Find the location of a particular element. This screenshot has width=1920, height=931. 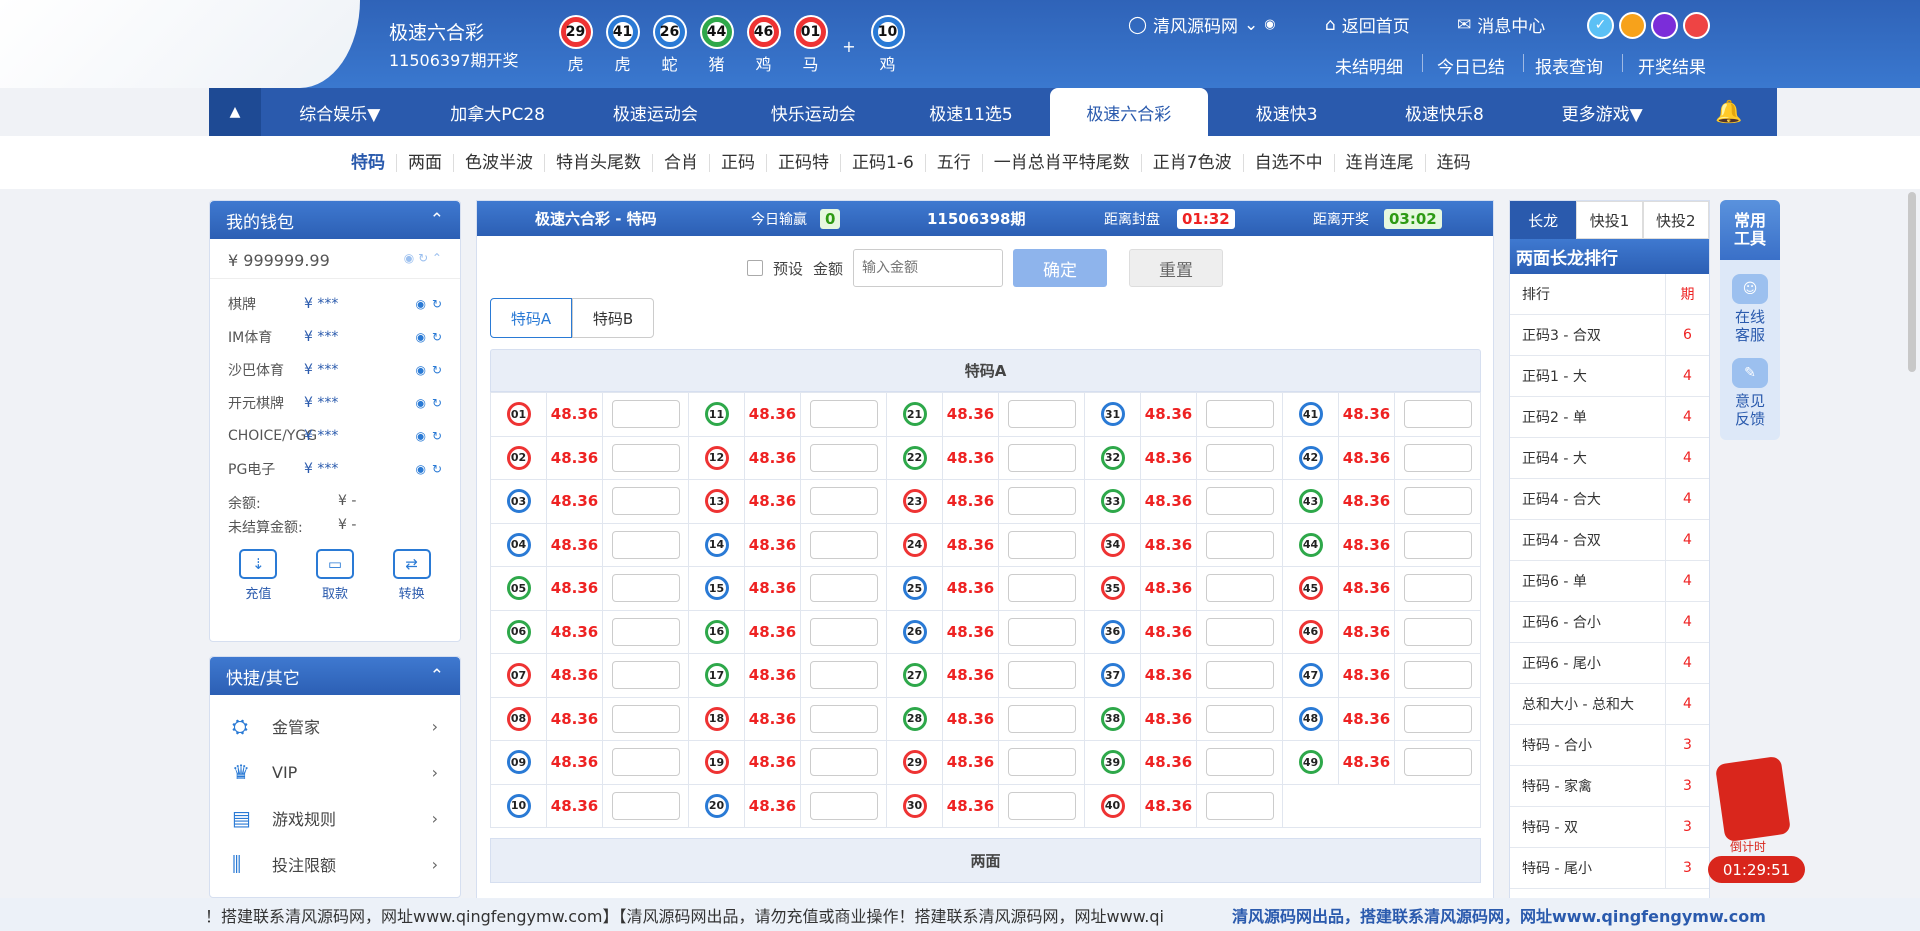

nav-item: 快乐运动会 is located at coordinates (813, 112).